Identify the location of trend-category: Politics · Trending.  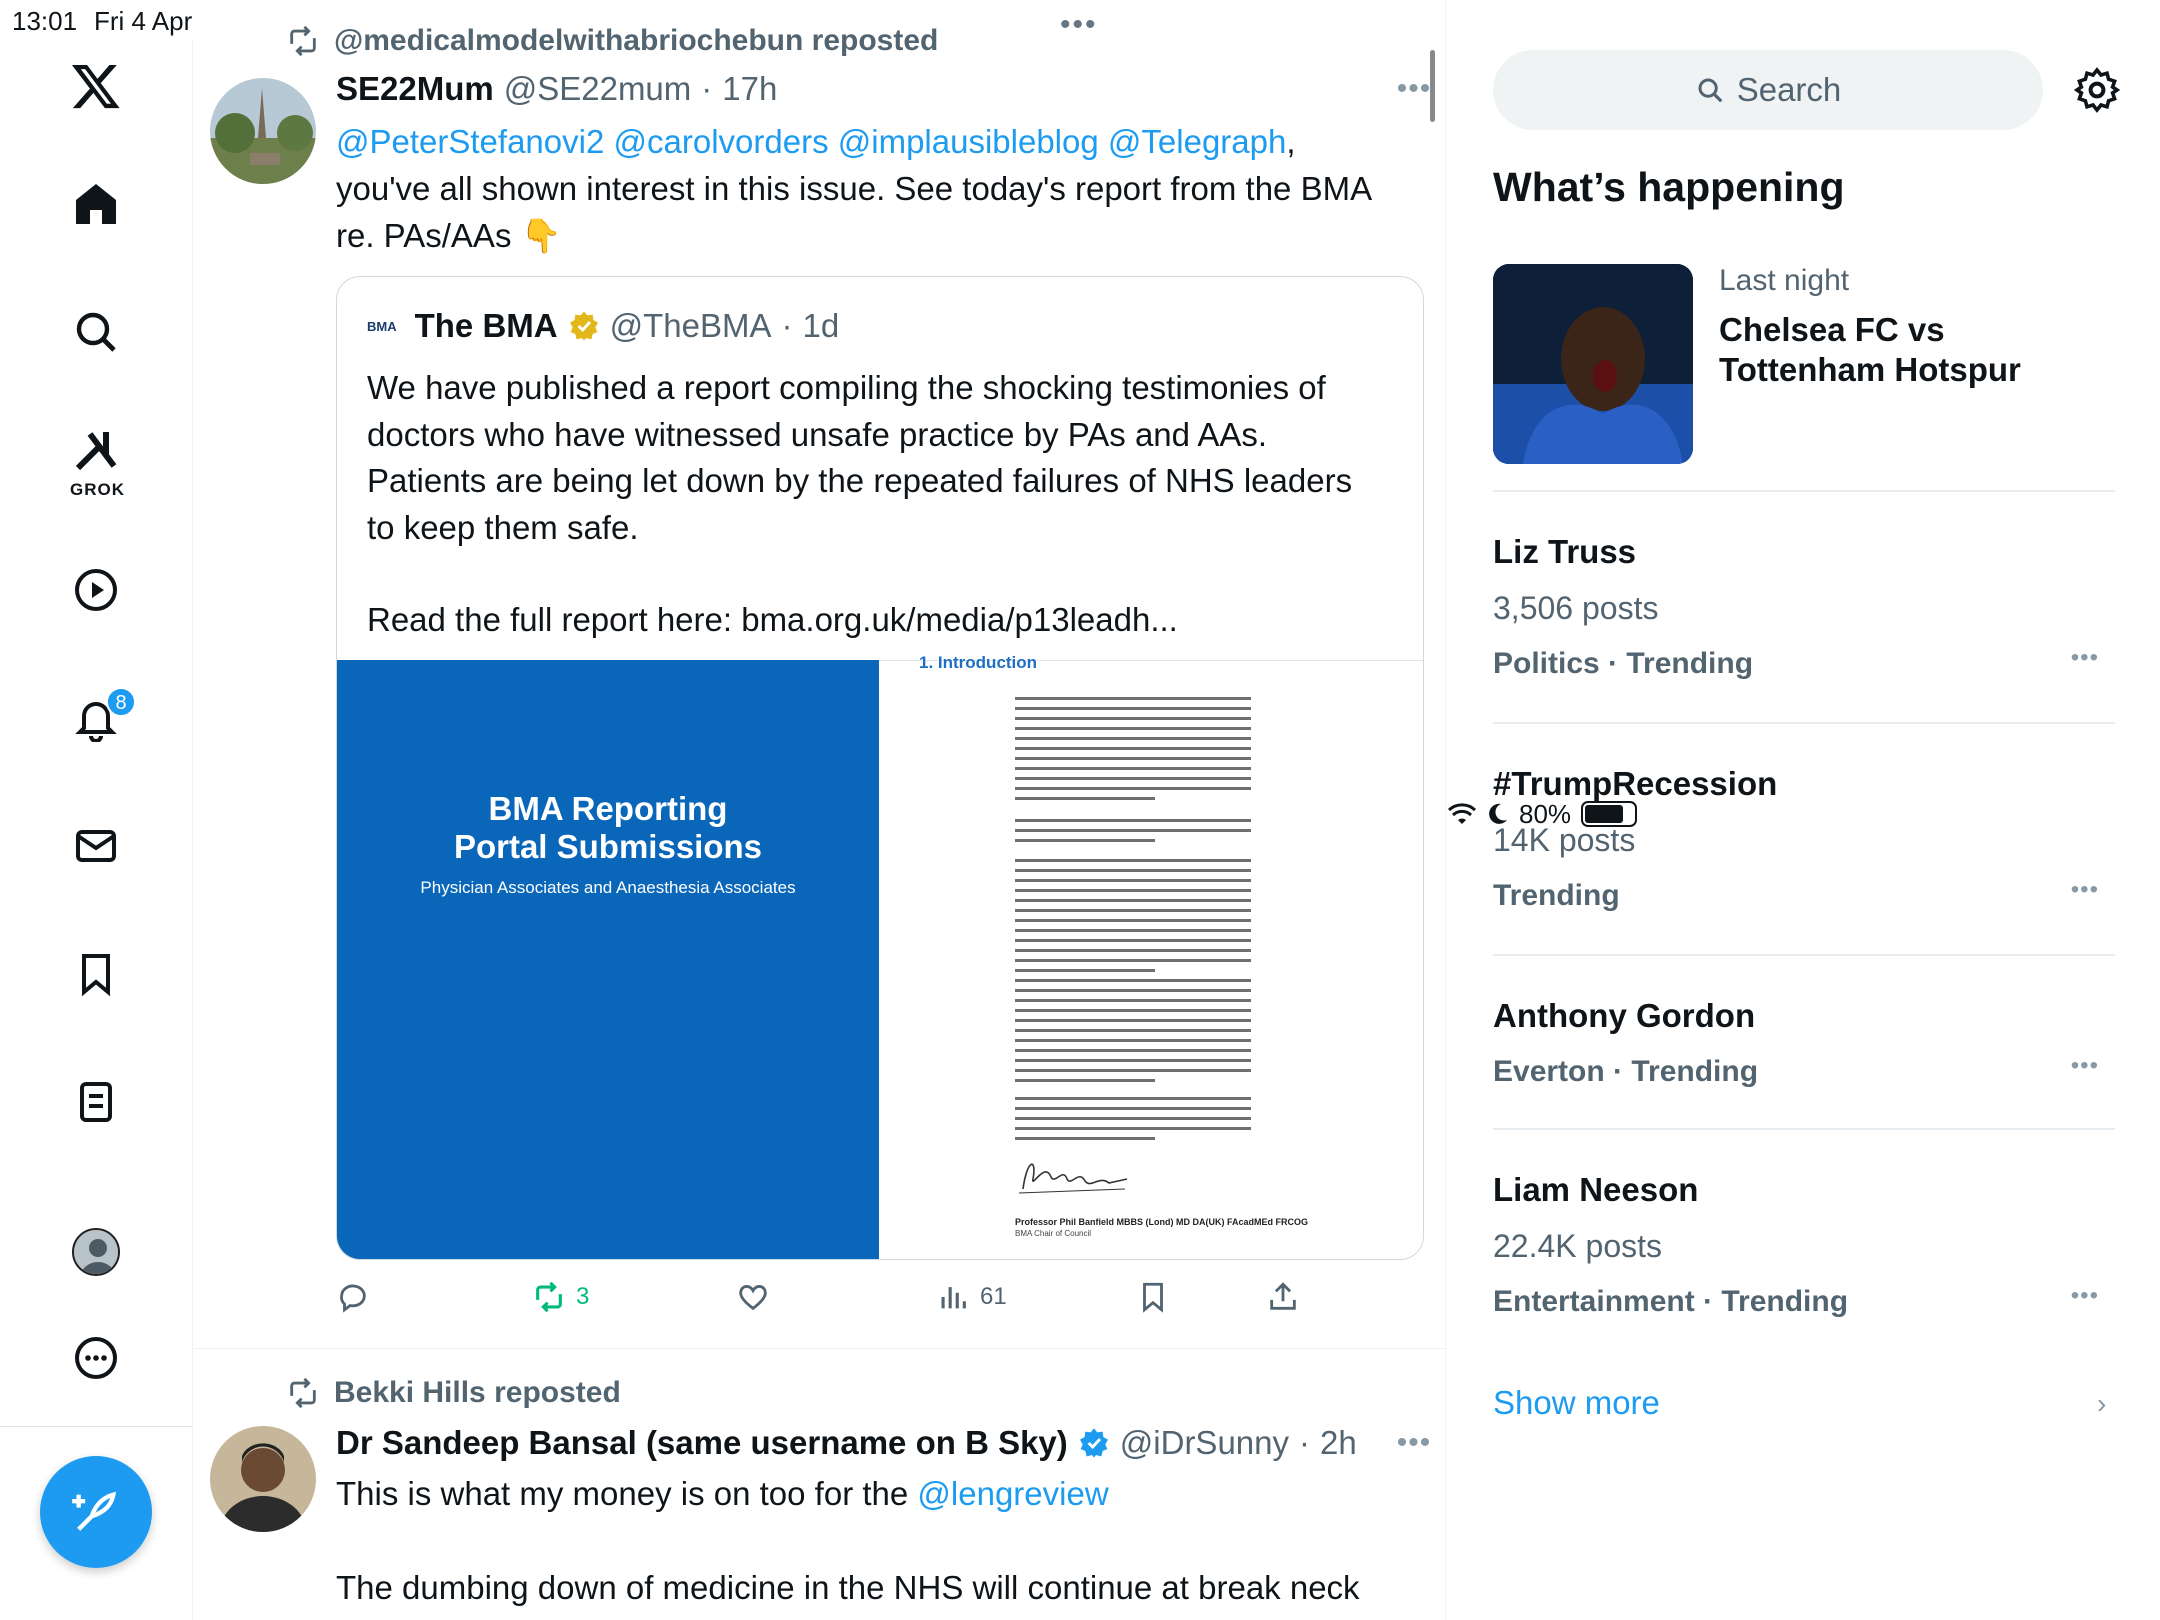
(1623, 663).